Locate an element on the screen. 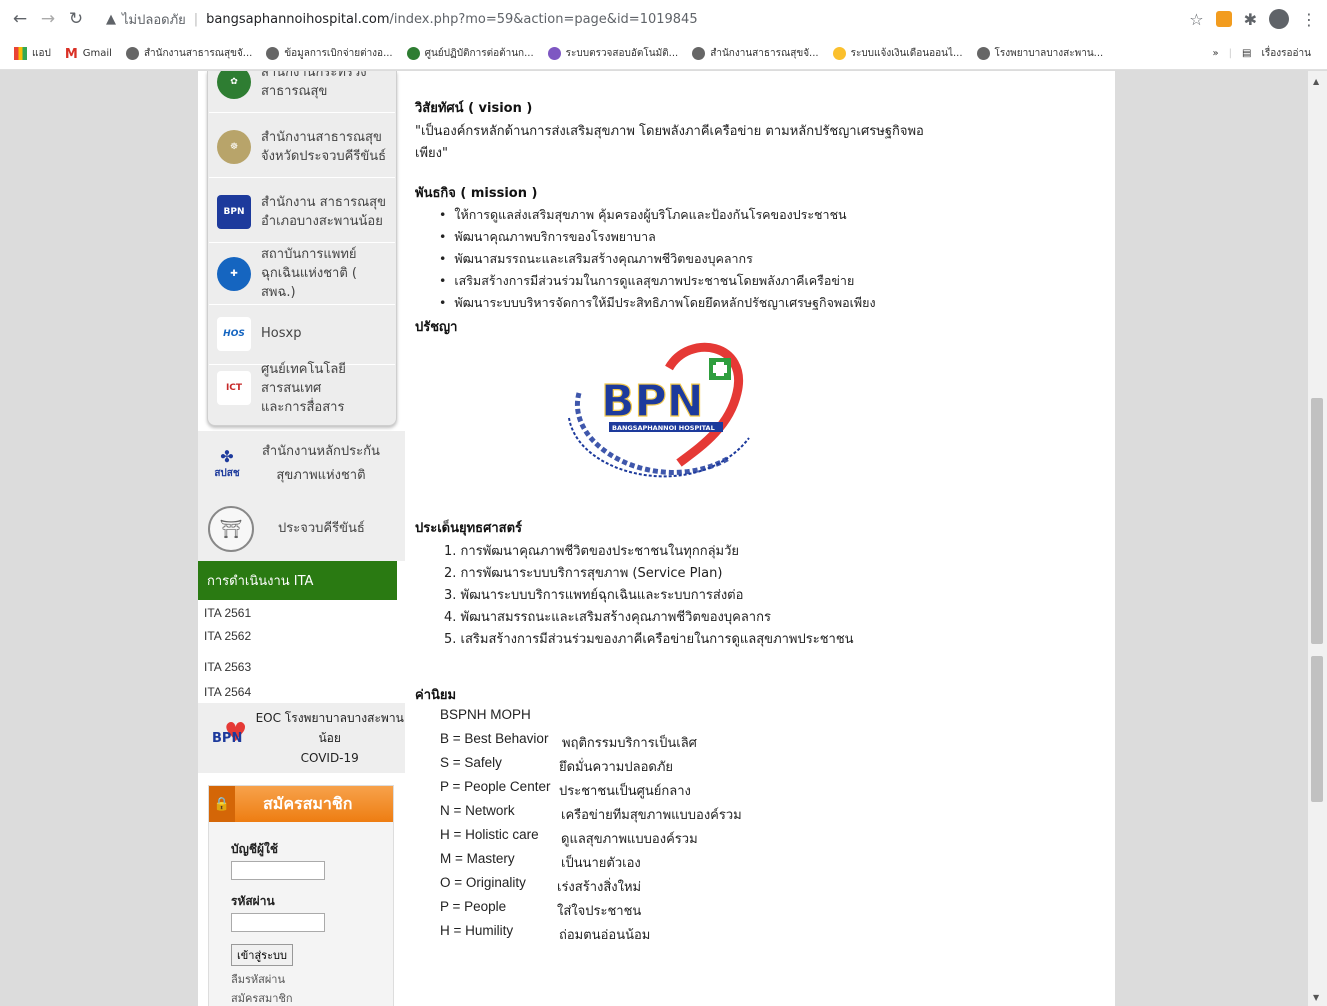 The width and height of the screenshot is (1327, 1006). value-key: B = Best Behavior is located at coordinates (494, 738).